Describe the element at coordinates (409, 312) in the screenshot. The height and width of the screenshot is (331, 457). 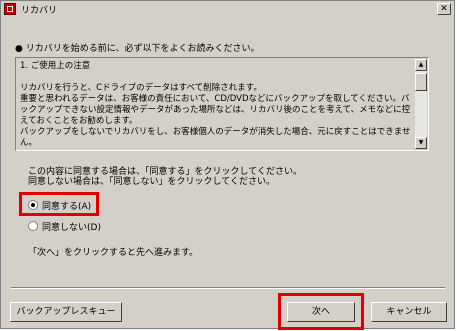
I see `cancel-button: キャンセル` at that location.